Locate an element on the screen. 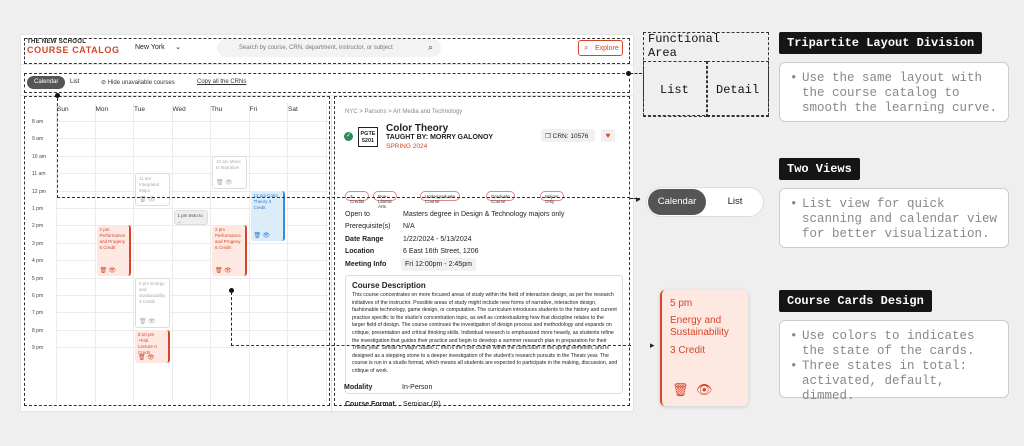 The image size is (1024, 446). heading-layout: Tripartite Layout Division is located at coordinates (881, 43).